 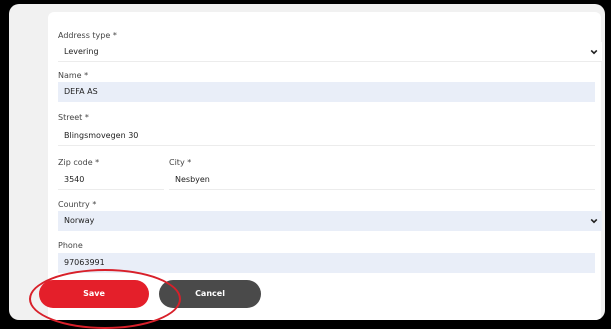 What do you see at coordinates (73, 117) in the screenshot?
I see `street-label: Street *` at bounding box center [73, 117].